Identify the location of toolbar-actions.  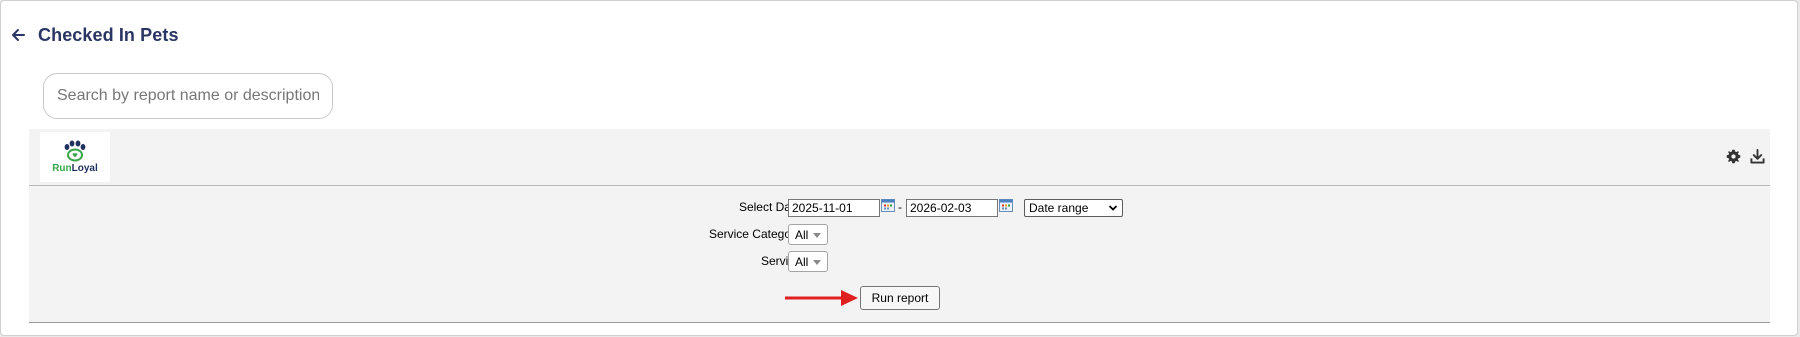
(1745, 156).